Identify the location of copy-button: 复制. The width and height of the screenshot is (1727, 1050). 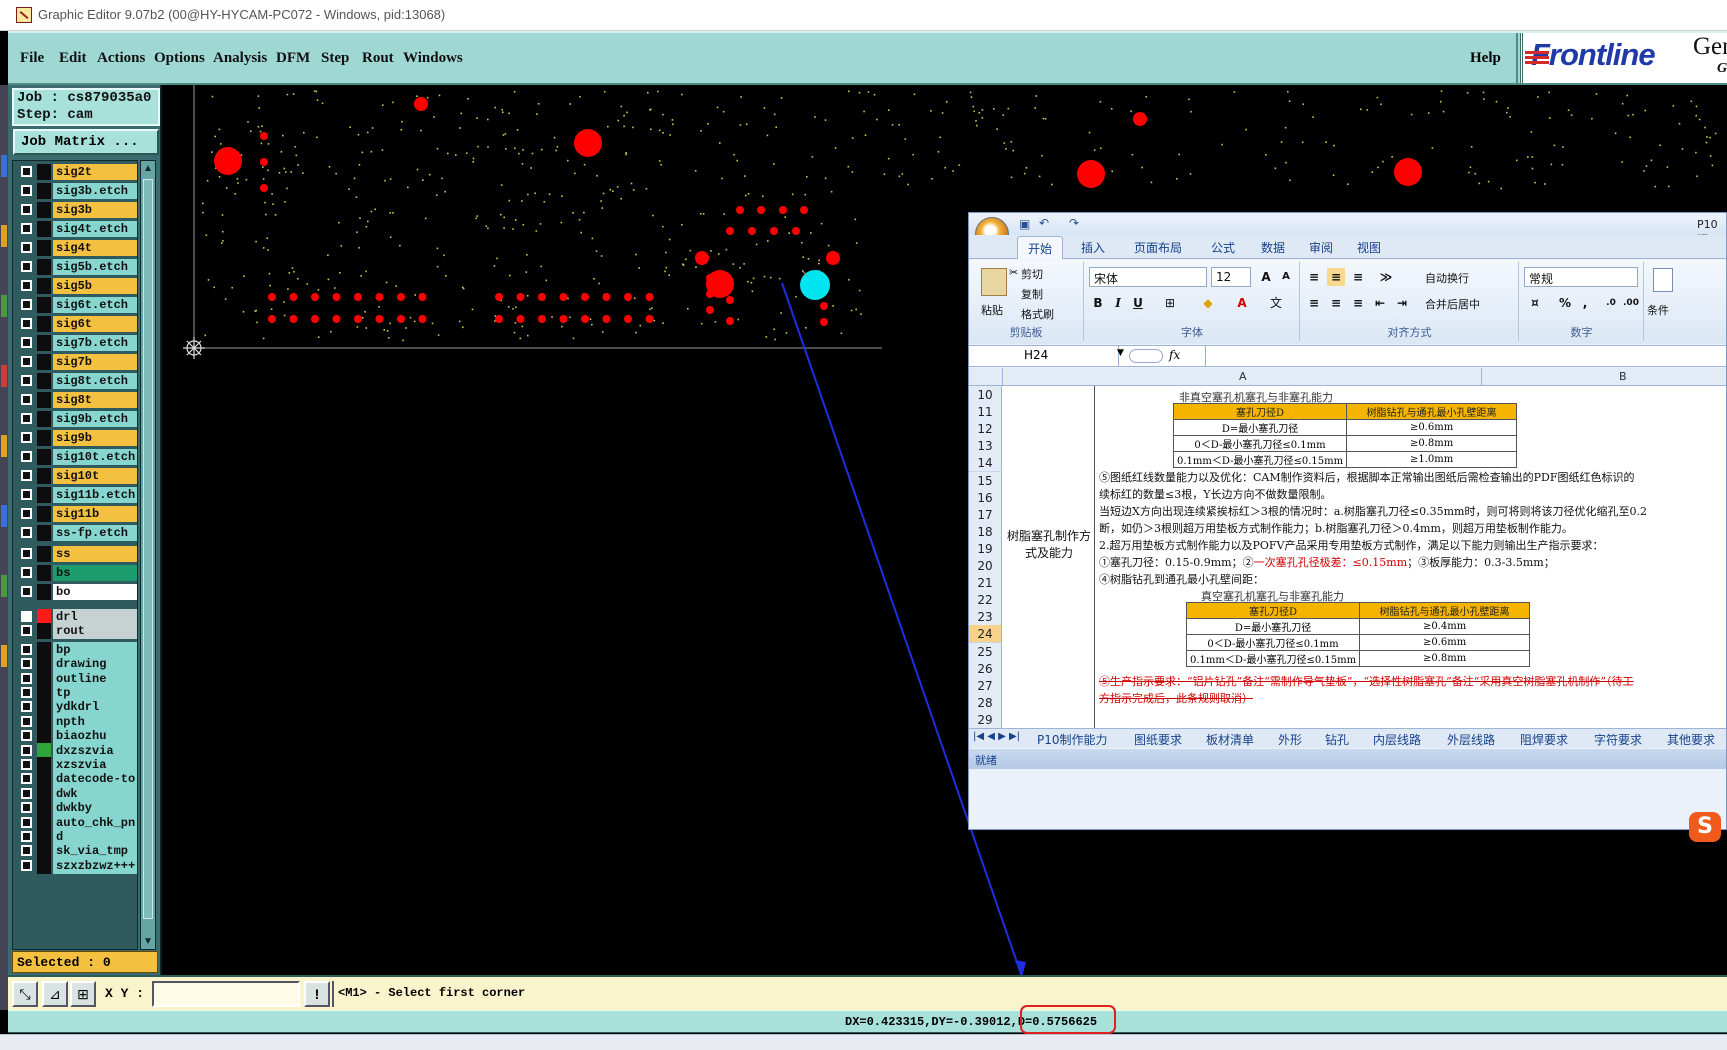
(1032, 294).